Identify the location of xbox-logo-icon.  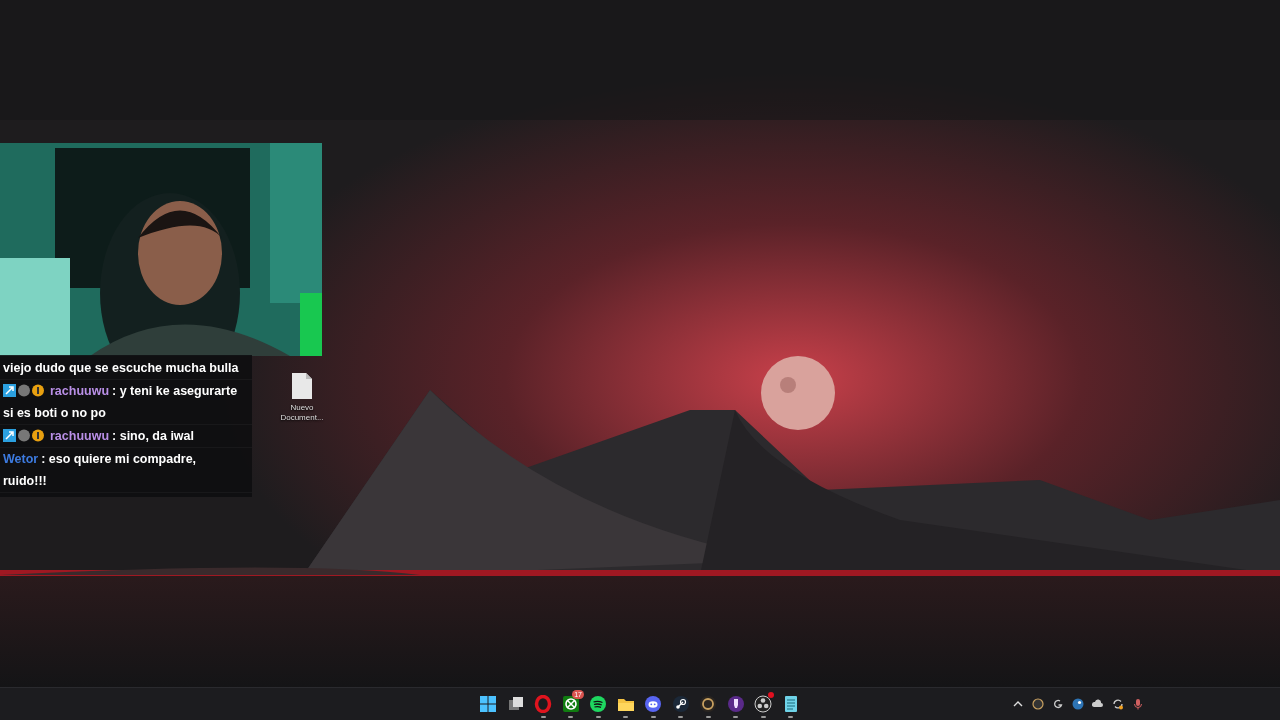
(570, 704).